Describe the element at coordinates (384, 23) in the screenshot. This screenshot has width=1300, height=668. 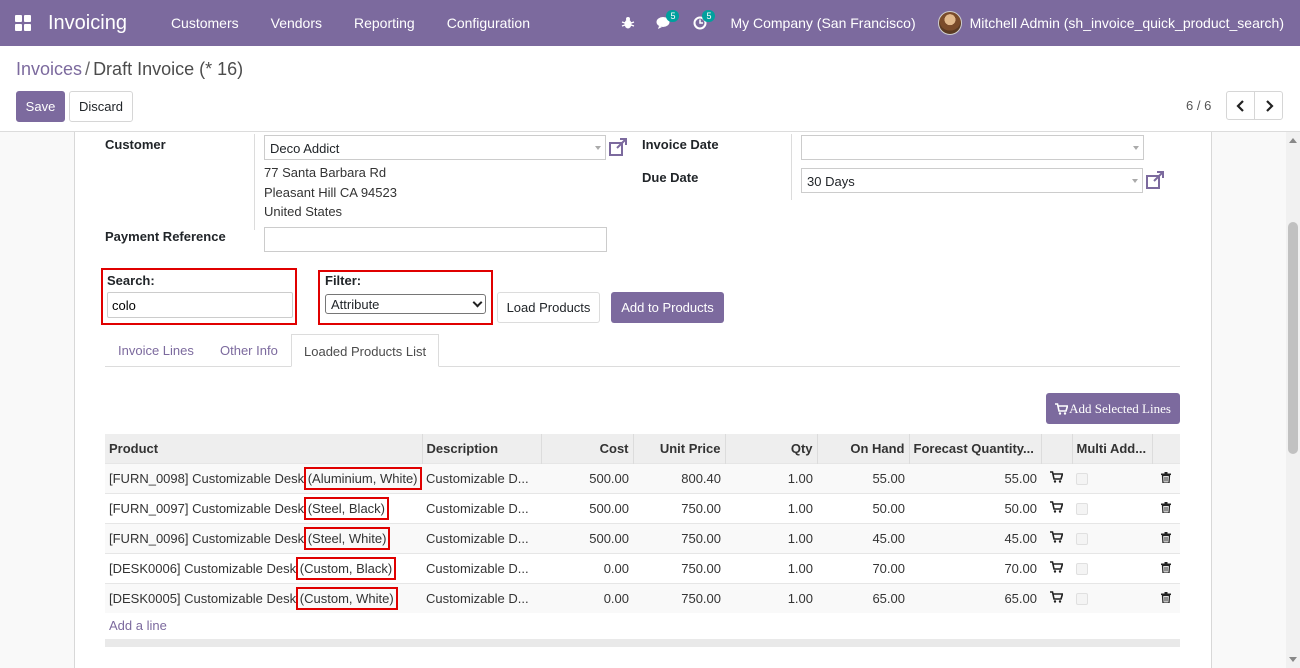
I see `menu-reporting: Reporting` at that location.